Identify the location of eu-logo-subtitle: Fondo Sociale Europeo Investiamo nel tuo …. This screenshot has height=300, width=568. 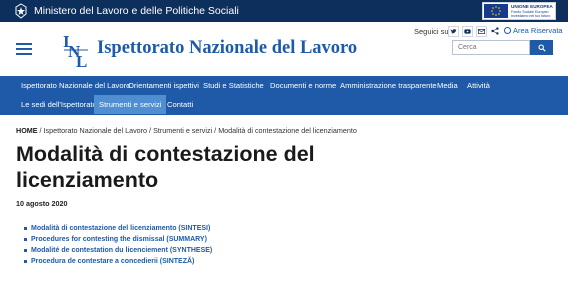
(531, 14).